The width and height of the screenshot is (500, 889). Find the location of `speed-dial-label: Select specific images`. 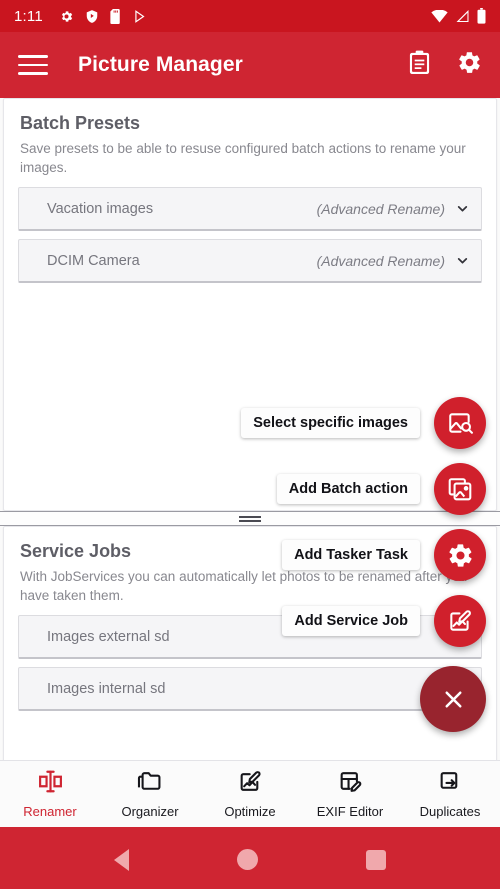

speed-dial-label: Select specific images is located at coordinates (330, 423).